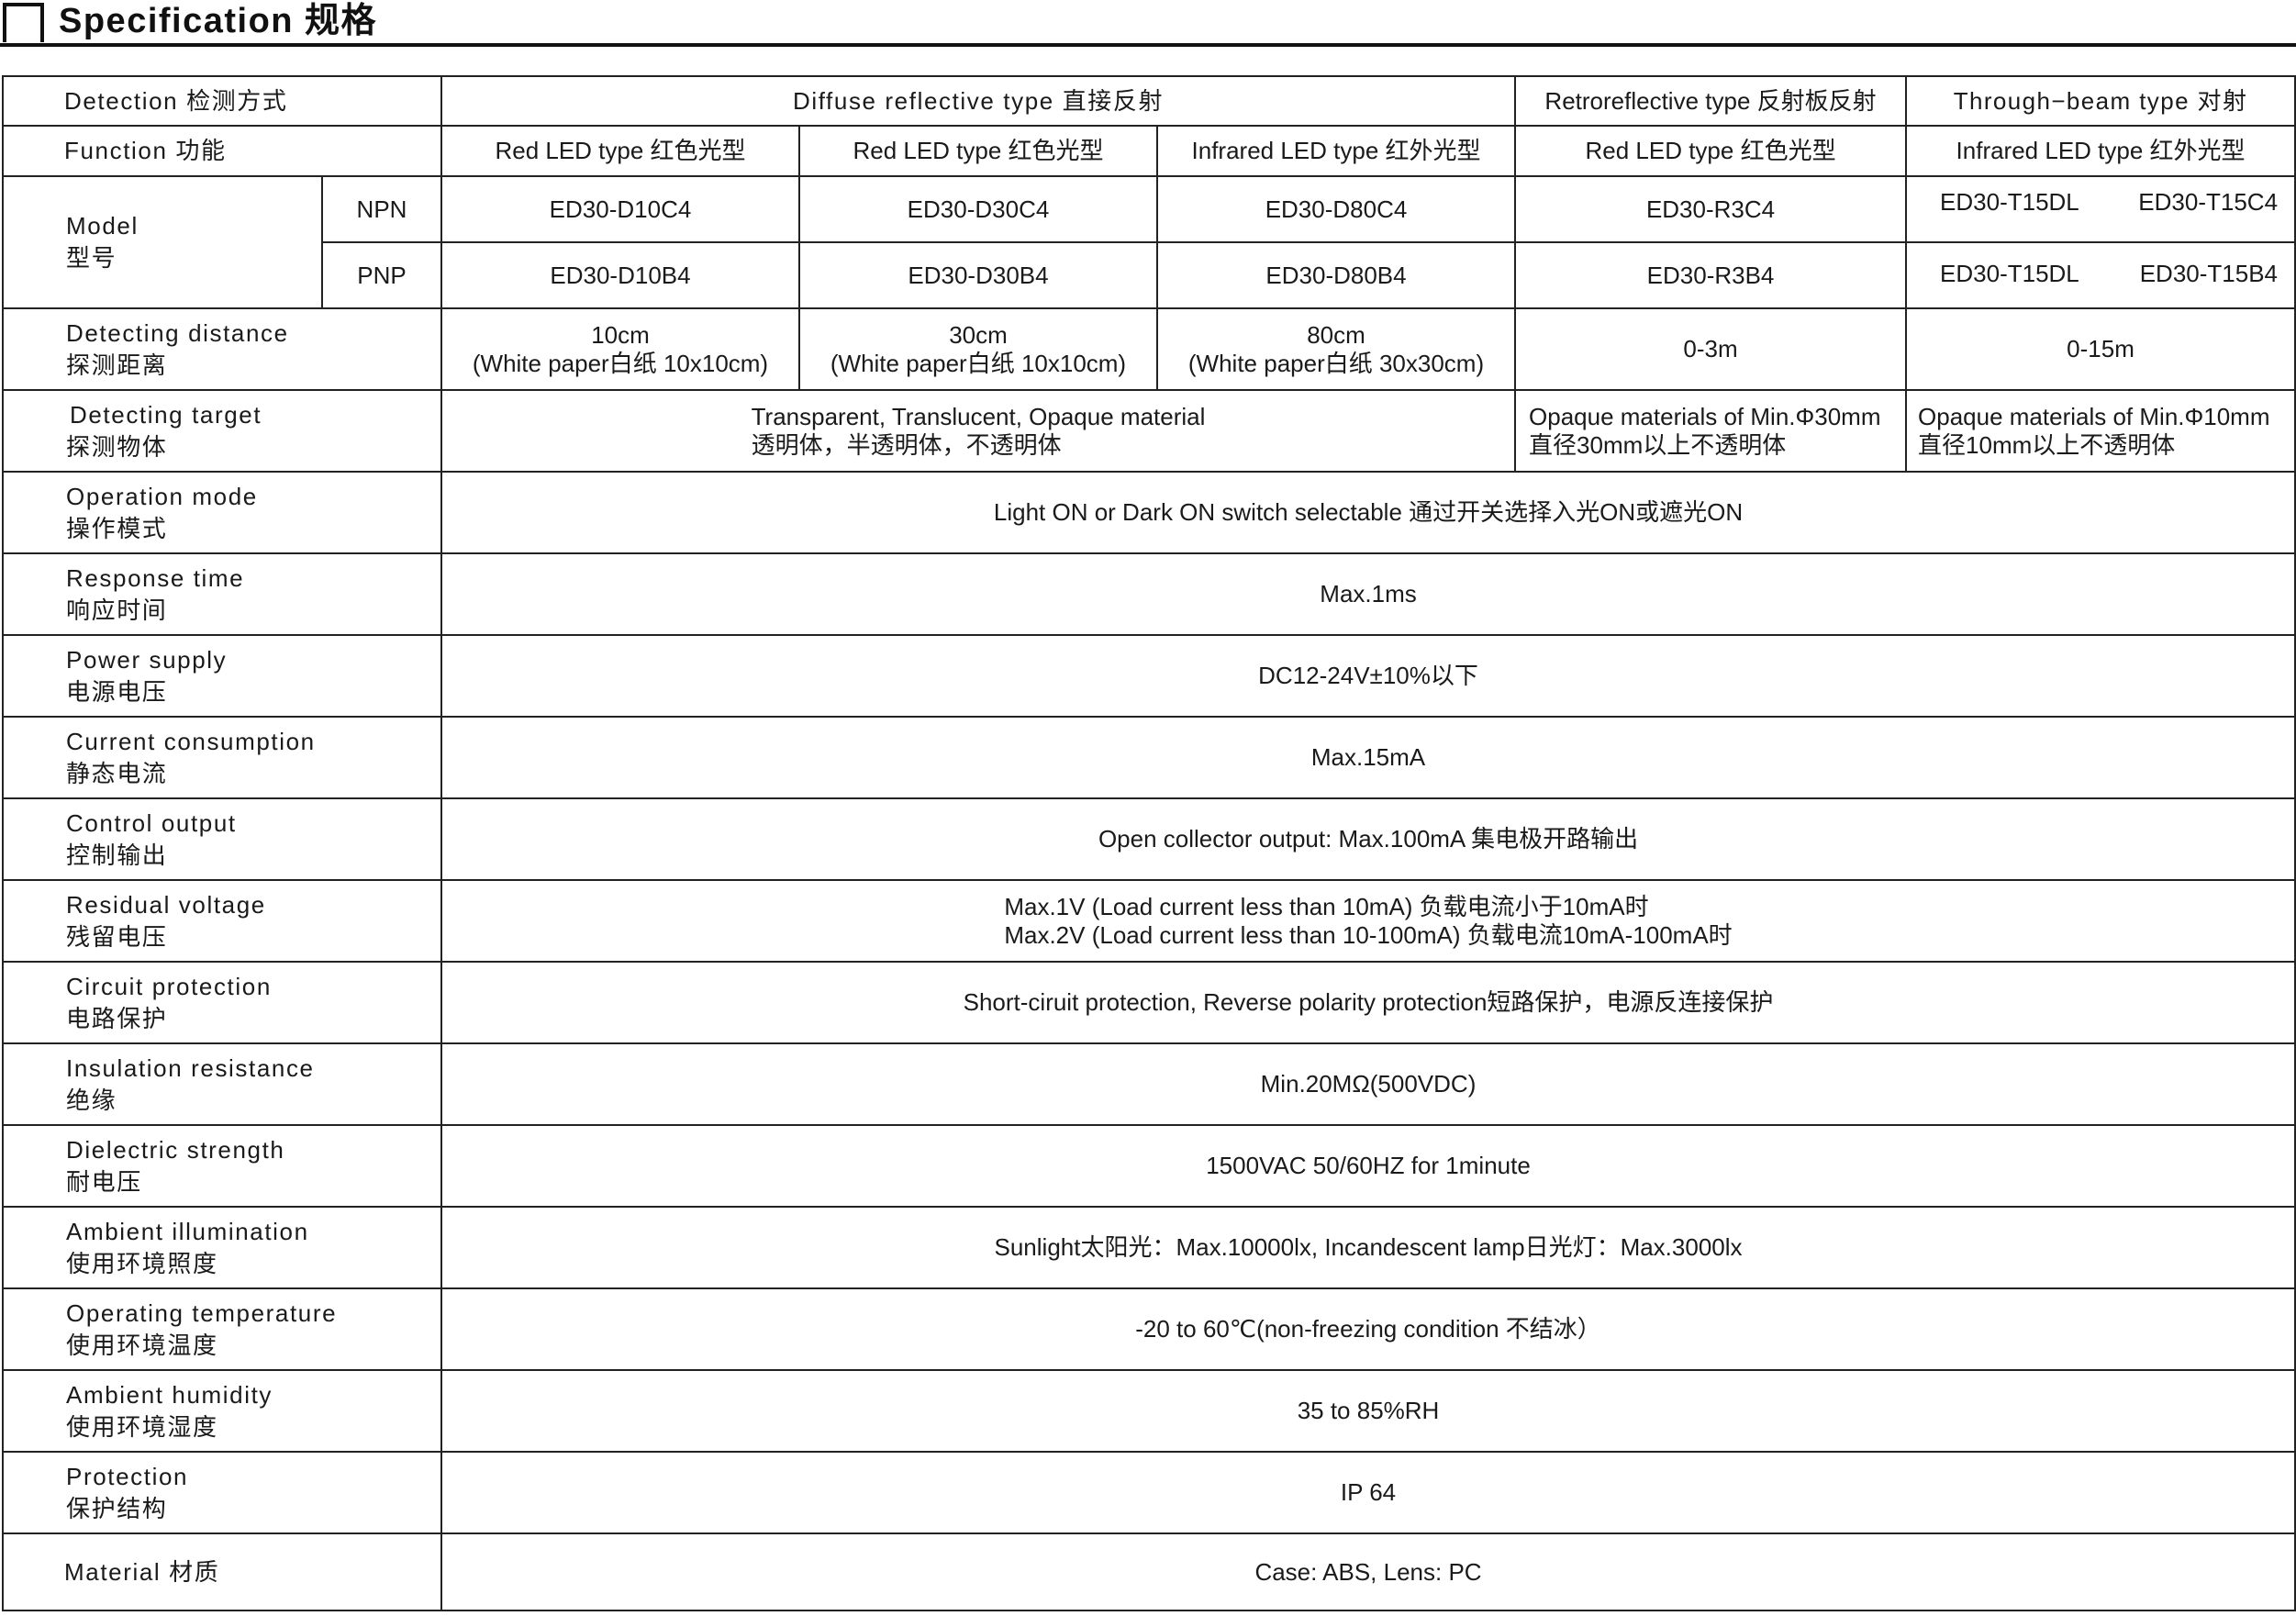 Image resolution: width=2296 pixels, height=1616 pixels. I want to click on row-label-cn: 操作模式, so click(117, 528).